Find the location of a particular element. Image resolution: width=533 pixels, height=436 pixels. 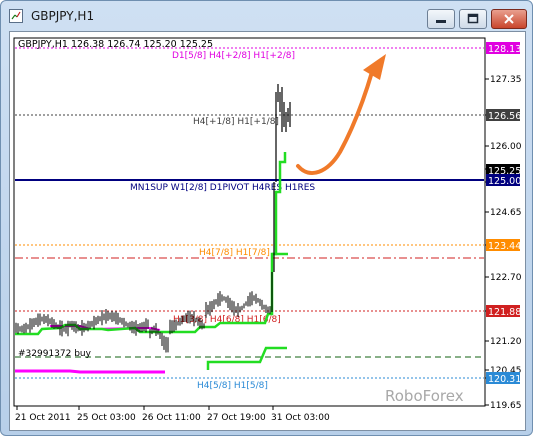

close-button is located at coordinates (509, 19).